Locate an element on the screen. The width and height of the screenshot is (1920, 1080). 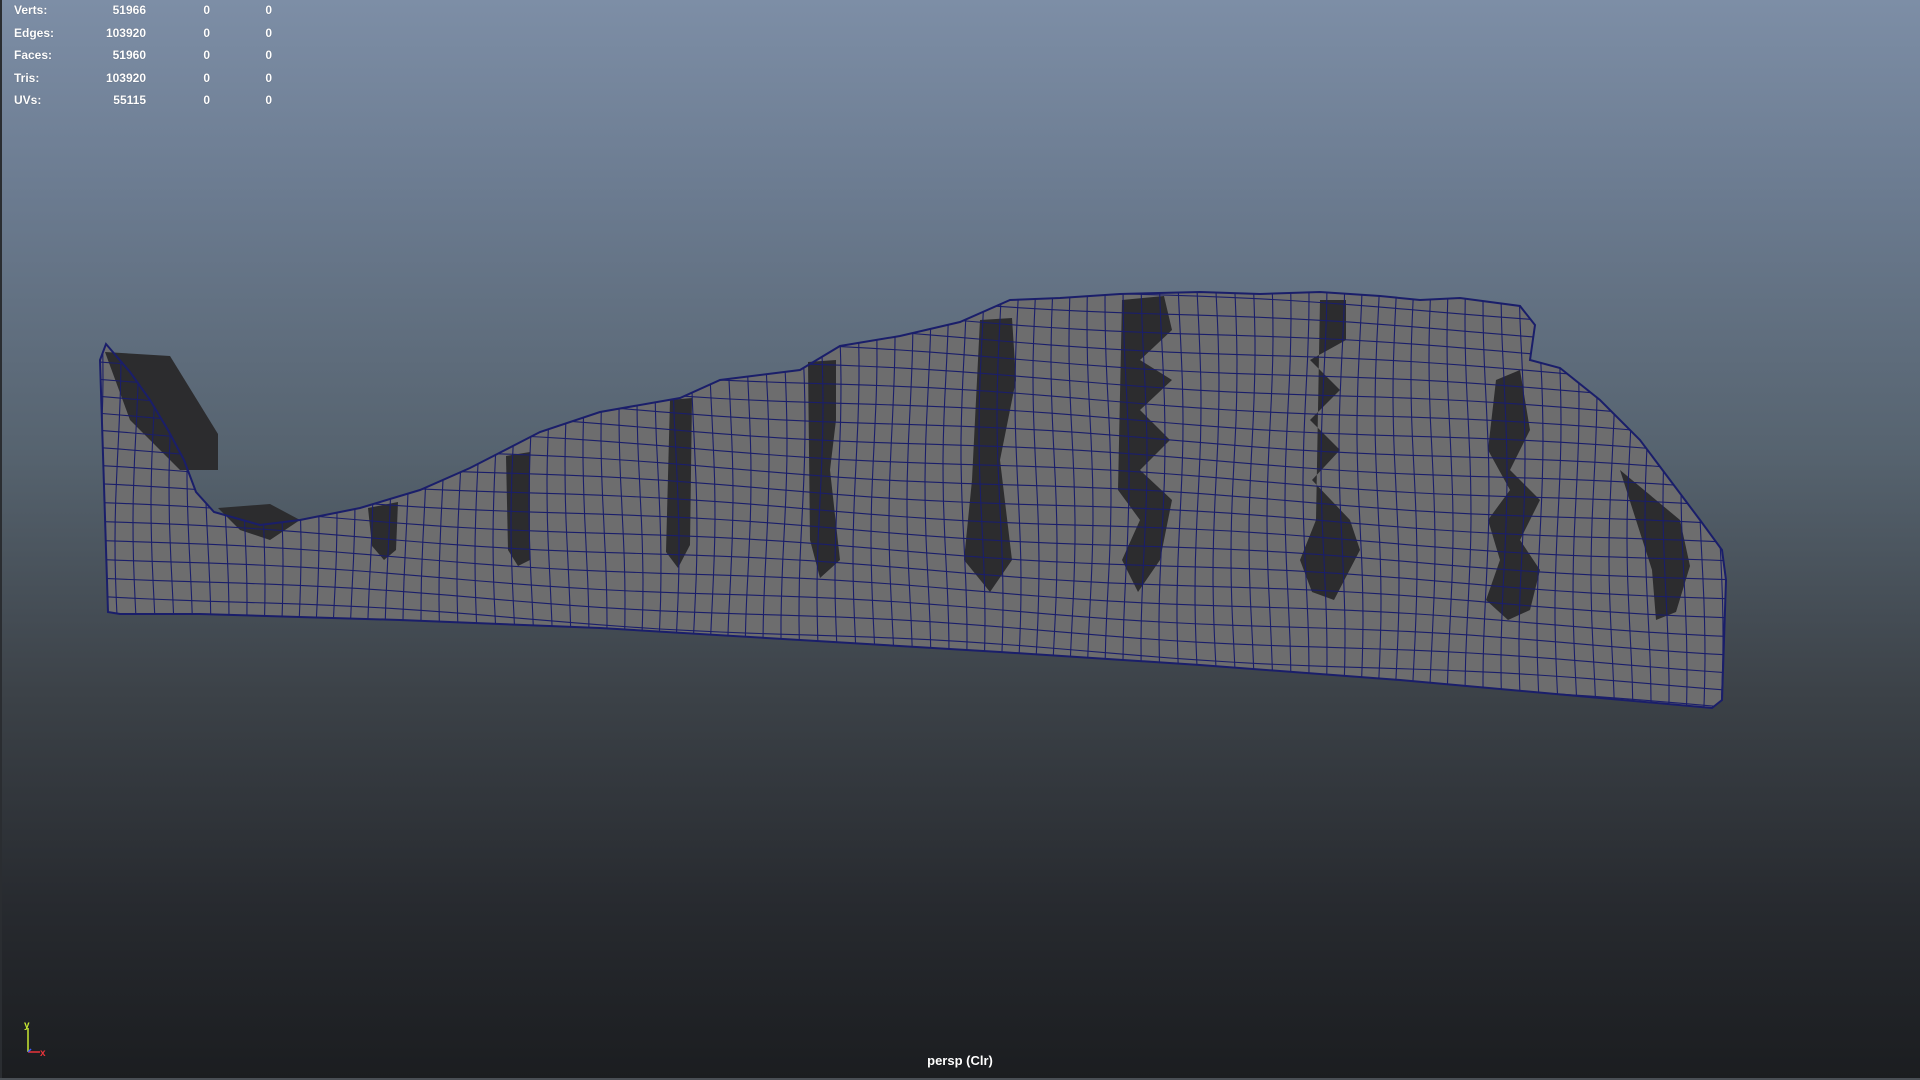
viewport-border-left is located at coordinates (1, 540).